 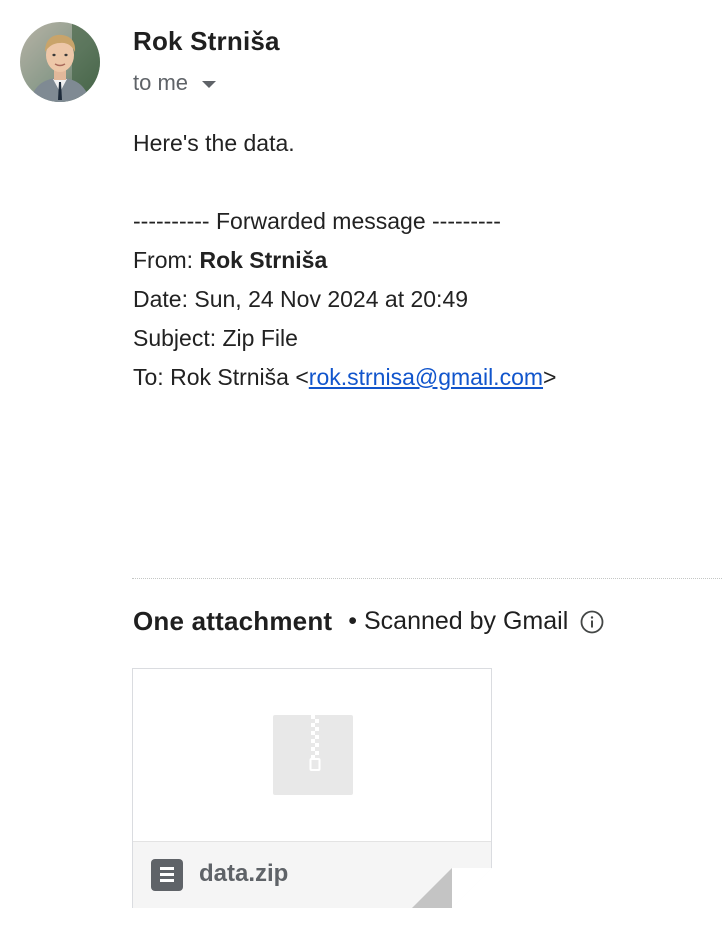 I want to click on from-label: From:, so click(x=163, y=260).